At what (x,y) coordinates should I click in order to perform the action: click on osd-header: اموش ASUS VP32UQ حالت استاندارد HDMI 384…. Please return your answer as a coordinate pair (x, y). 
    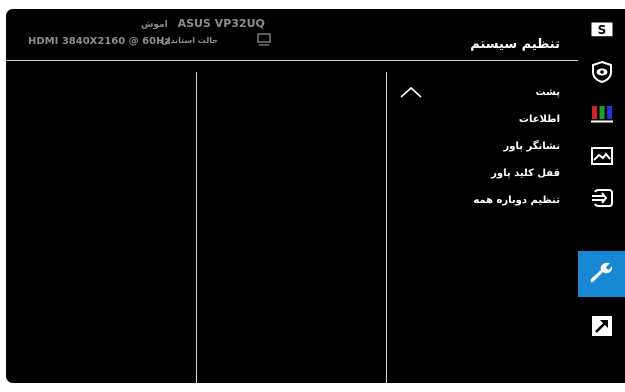
    Looking at the image, I should click on (292, 34).